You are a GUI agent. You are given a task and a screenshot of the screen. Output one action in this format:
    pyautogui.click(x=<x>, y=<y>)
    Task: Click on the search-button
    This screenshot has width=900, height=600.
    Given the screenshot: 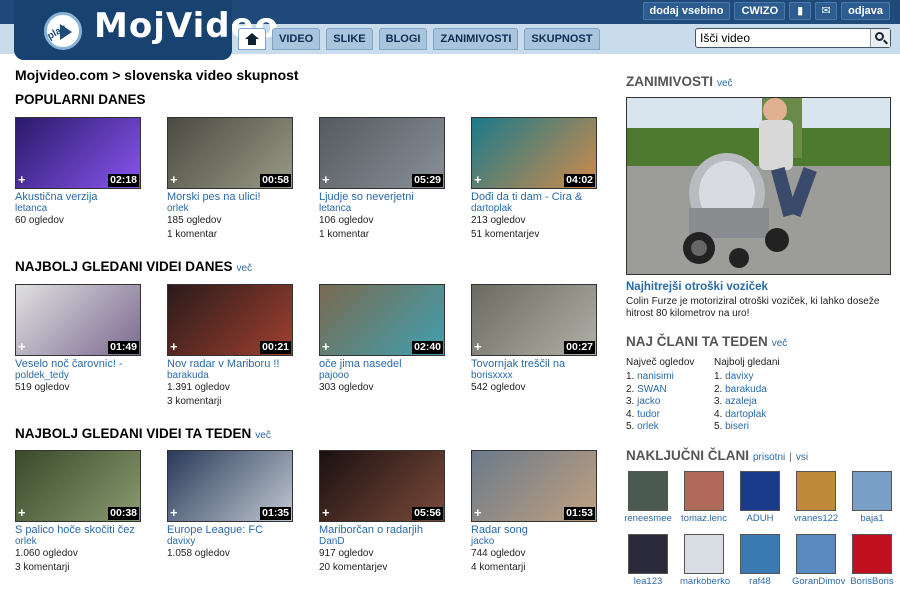 What is the action you would take?
    pyautogui.click(x=880, y=38)
    